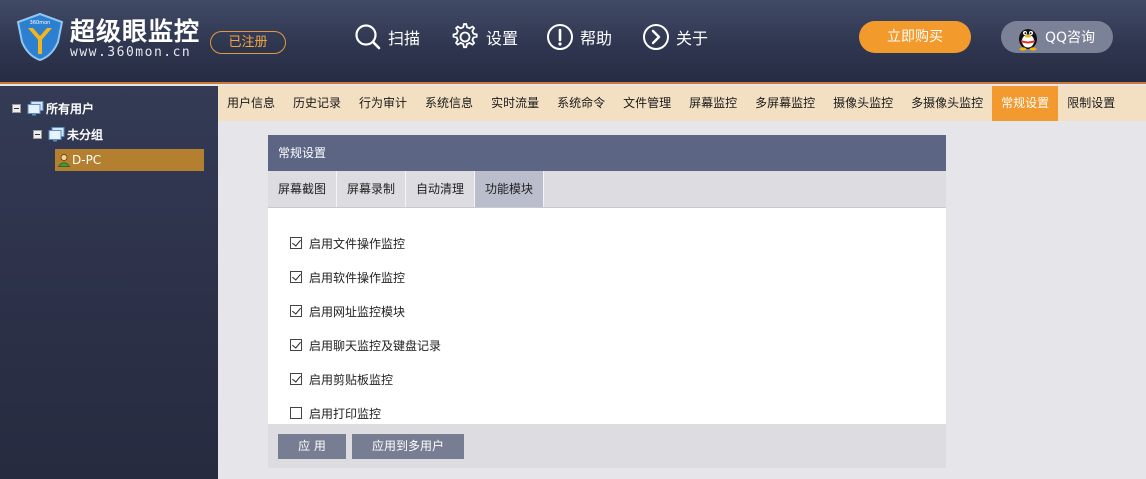 The image size is (1146, 479). I want to click on buy-now-button: 立即购买, so click(915, 37).